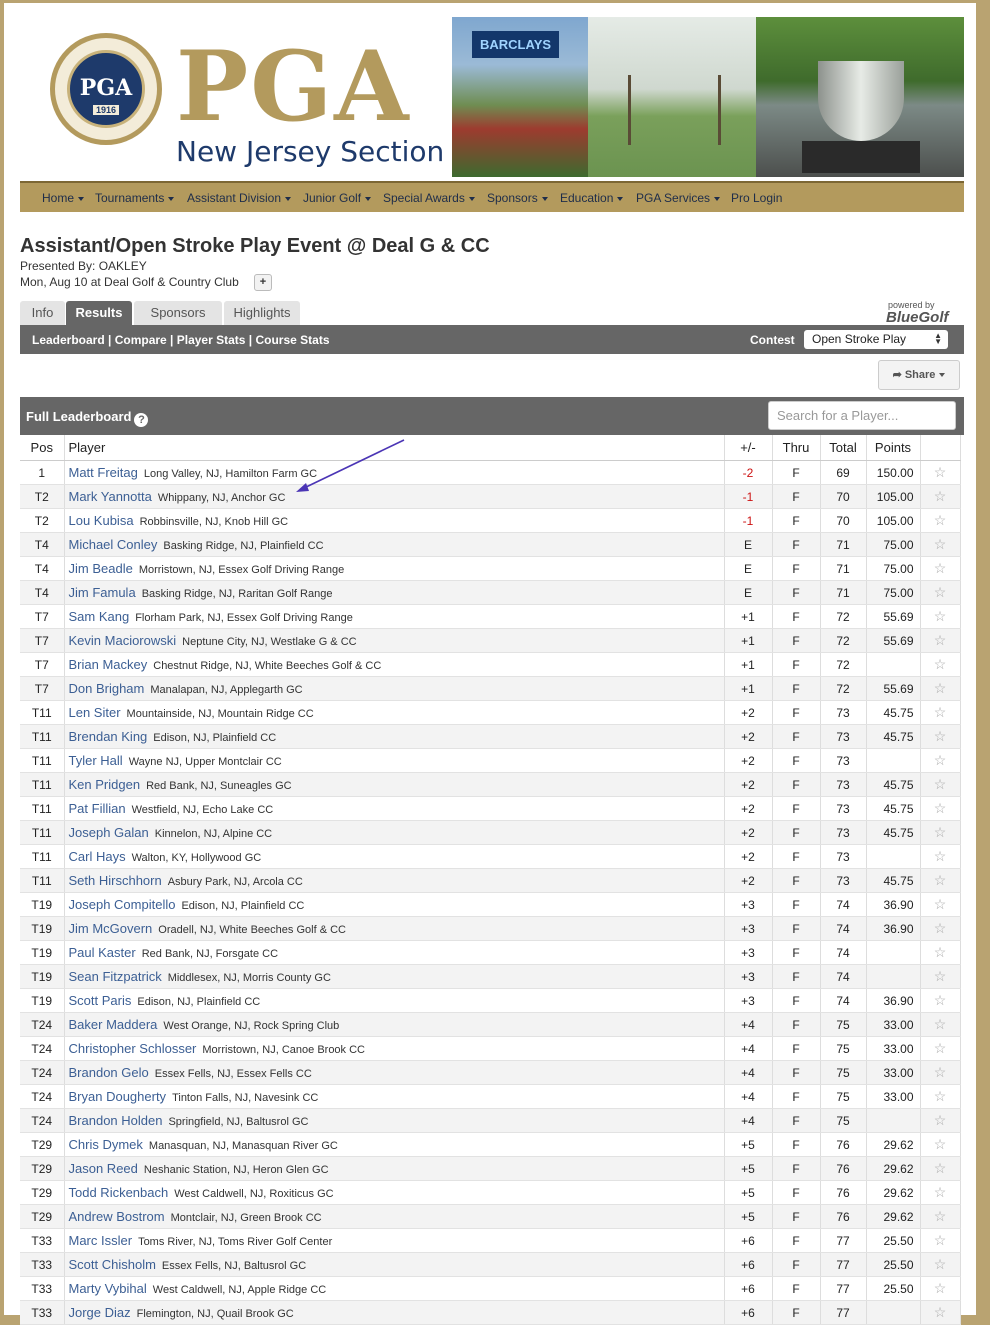 The image size is (990, 1325). Describe the element at coordinates (107, 688) in the screenshot. I see `player-name-link: Don Brigham` at that location.